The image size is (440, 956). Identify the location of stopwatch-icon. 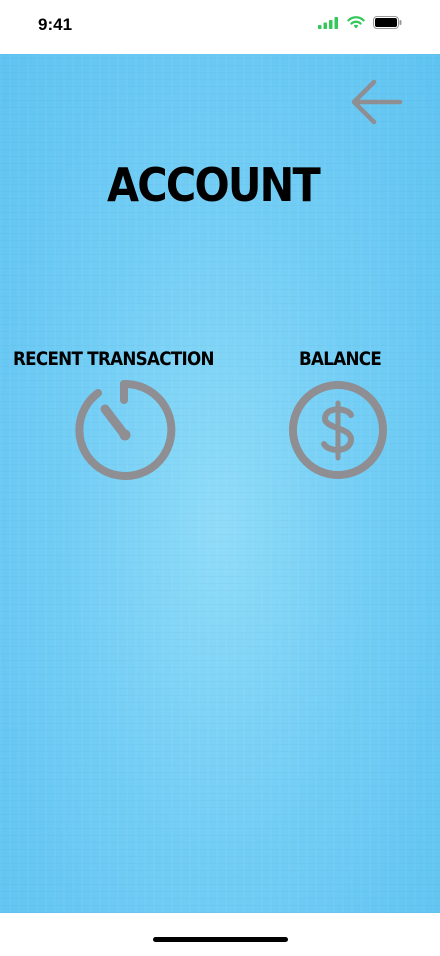
(125, 429).